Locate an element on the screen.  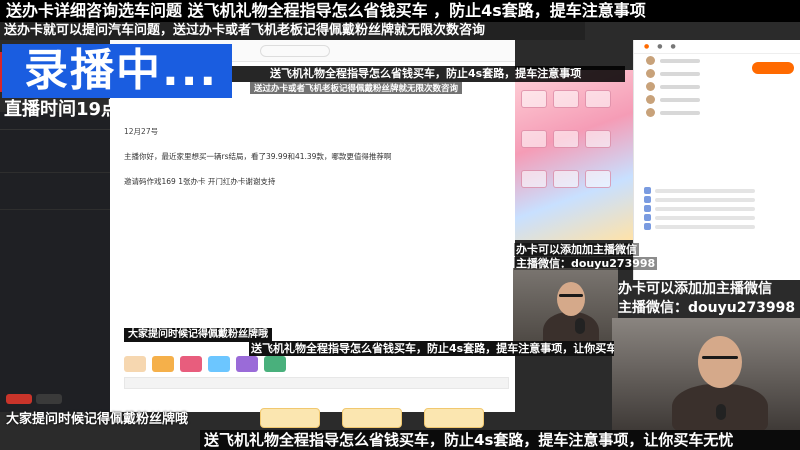
cam-small-caption-1: 办卡可以添加加主播微信 is located at coordinates (576, 249).